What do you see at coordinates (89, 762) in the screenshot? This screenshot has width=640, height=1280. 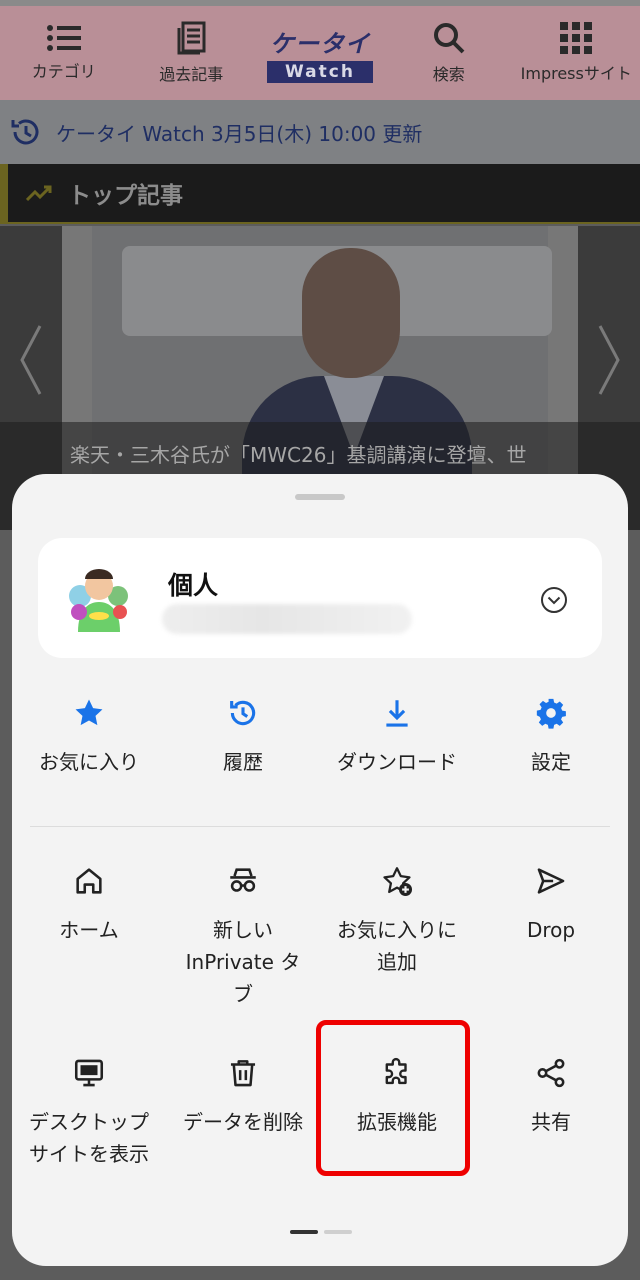 I see `favorites-label: お気に入り` at bounding box center [89, 762].